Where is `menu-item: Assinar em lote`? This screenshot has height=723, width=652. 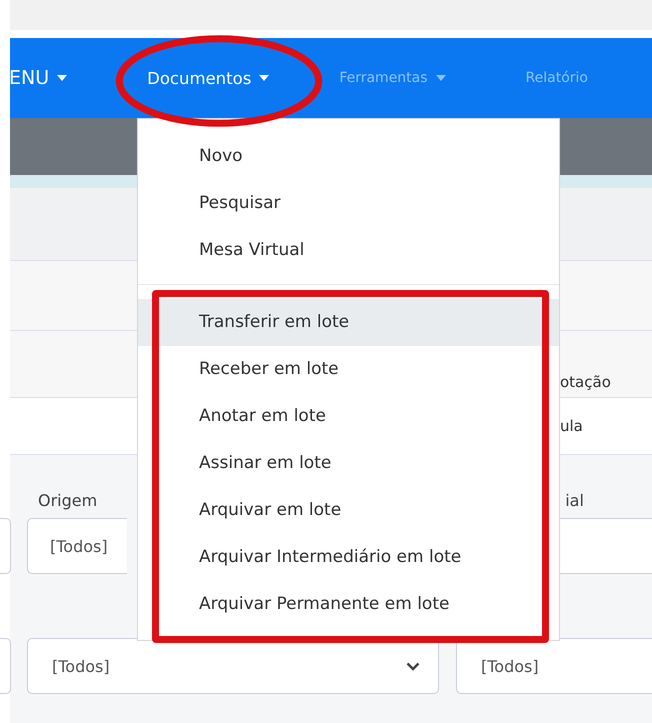
menu-item: Assinar em lote is located at coordinates (348, 463).